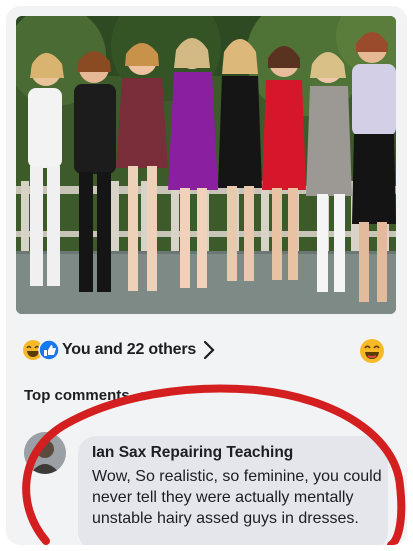 Image resolution: width=413 pixels, height=551 pixels. I want to click on profile-photo, so click(45, 453).